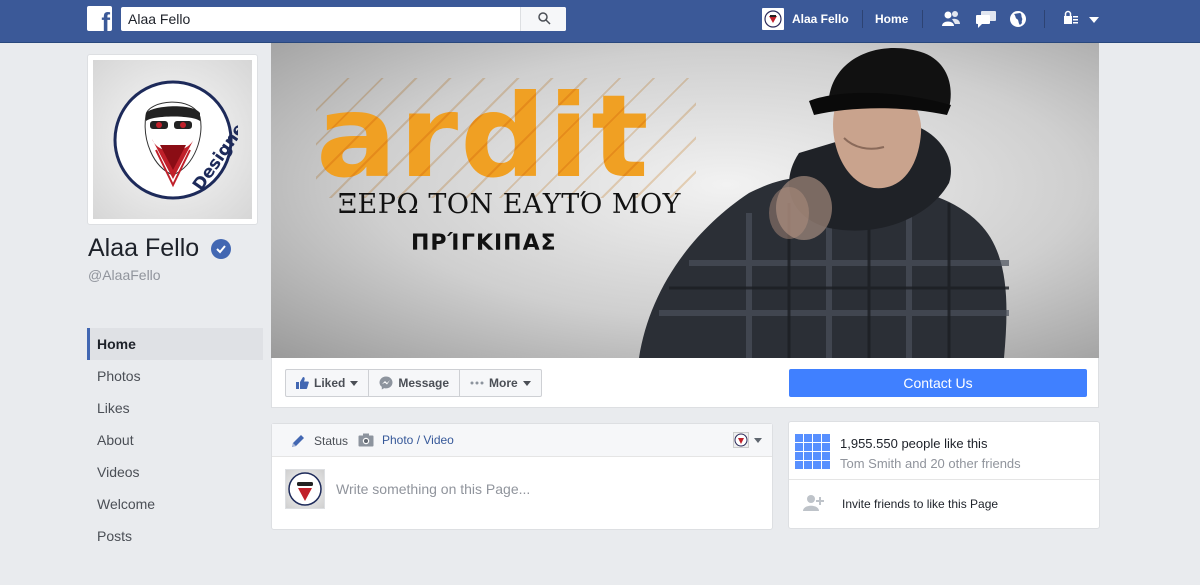 The width and height of the screenshot is (1200, 585). What do you see at coordinates (175, 344) in the screenshot?
I see `side-nav-home: Home` at bounding box center [175, 344].